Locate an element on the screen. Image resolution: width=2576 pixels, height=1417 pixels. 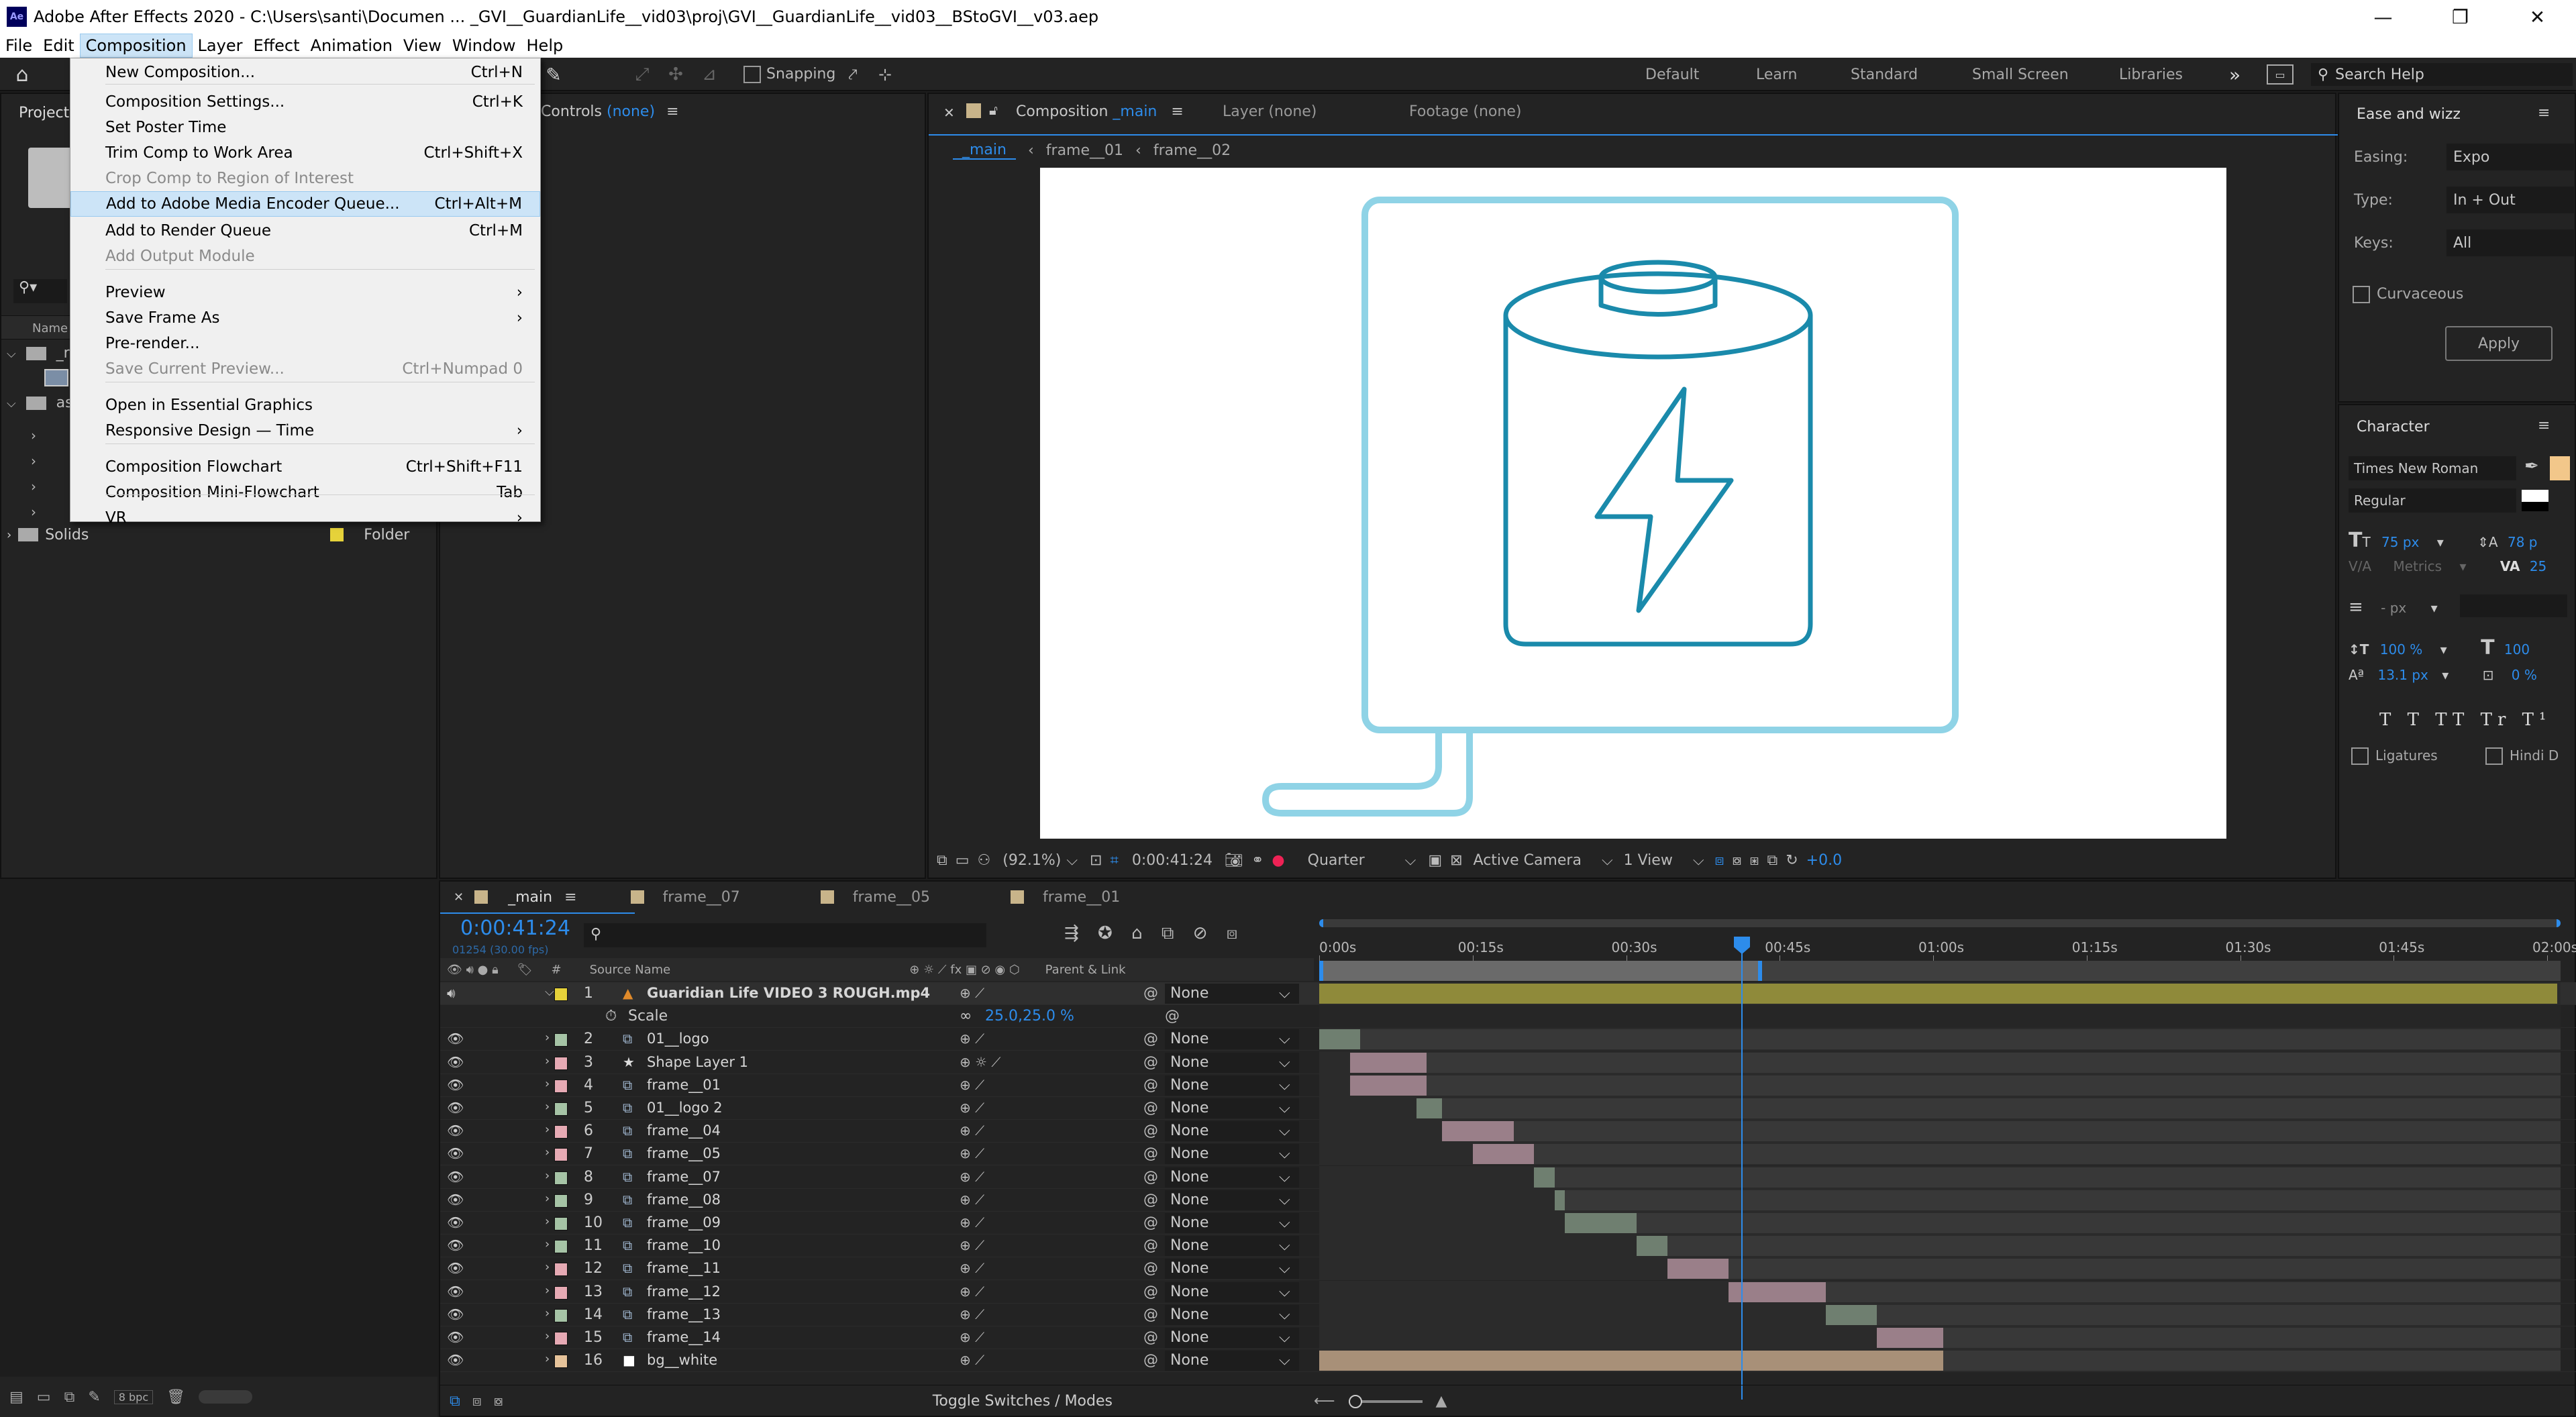
layer-name: frame__09 is located at coordinates (684, 1222).